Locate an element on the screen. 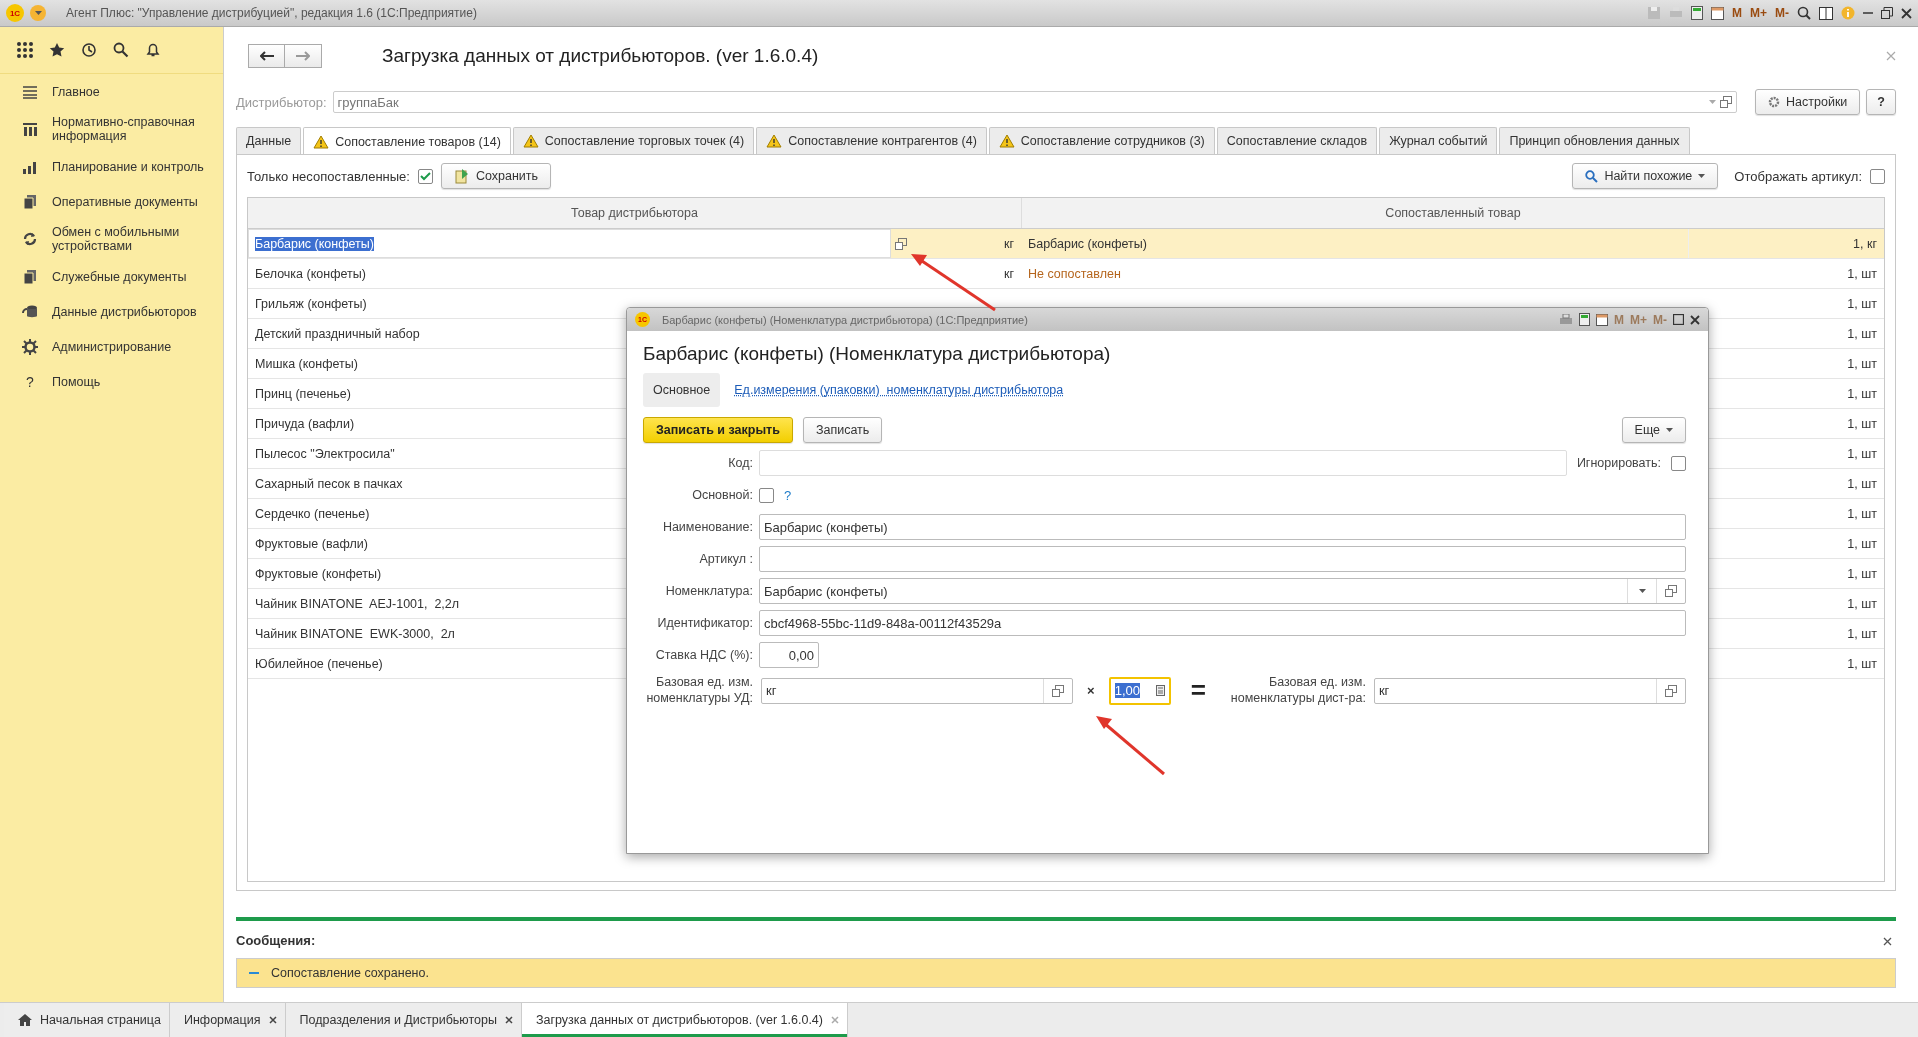  sidebar-item: Главное is located at coordinates (76, 91).